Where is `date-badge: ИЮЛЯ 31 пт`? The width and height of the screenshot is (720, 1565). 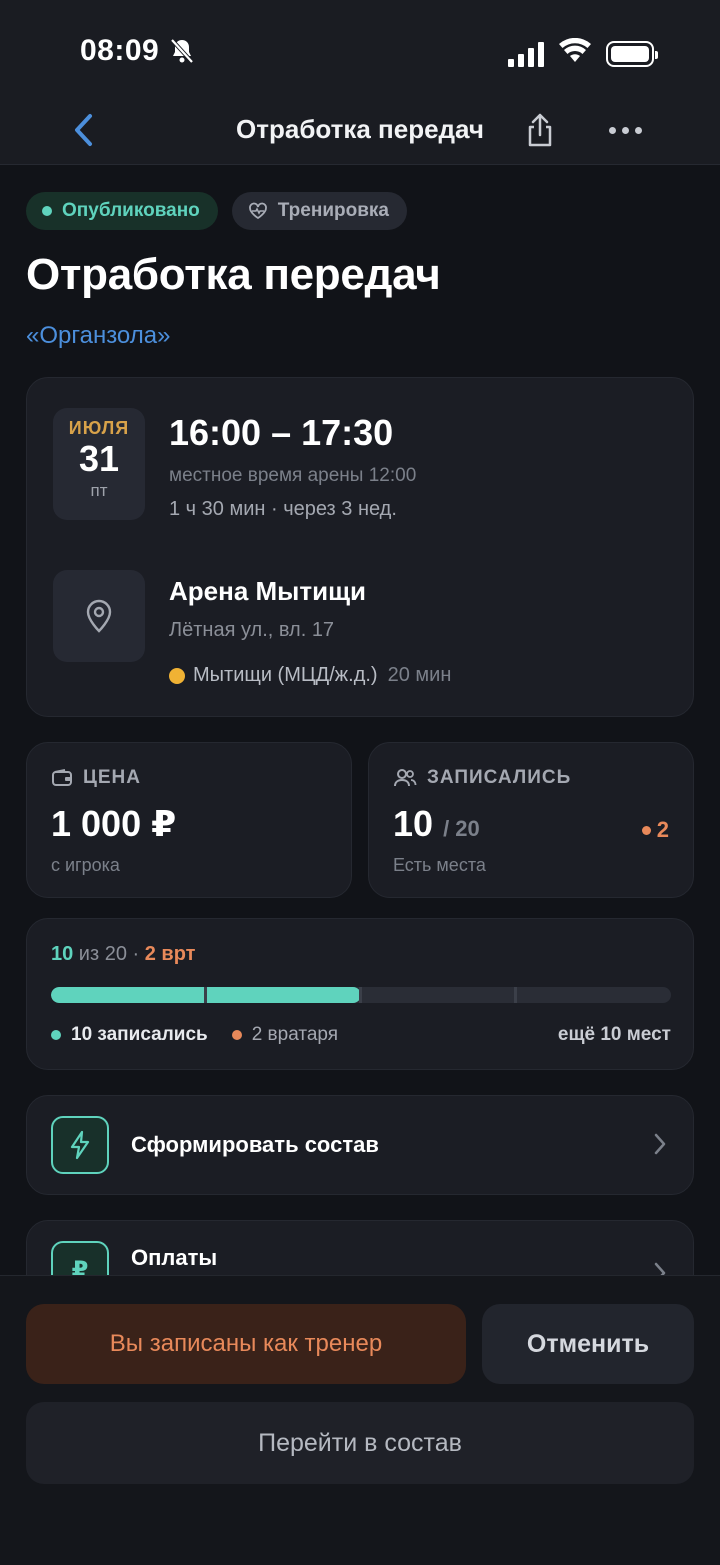 date-badge: ИЮЛЯ 31 пт is located at coordinates (99, 464).